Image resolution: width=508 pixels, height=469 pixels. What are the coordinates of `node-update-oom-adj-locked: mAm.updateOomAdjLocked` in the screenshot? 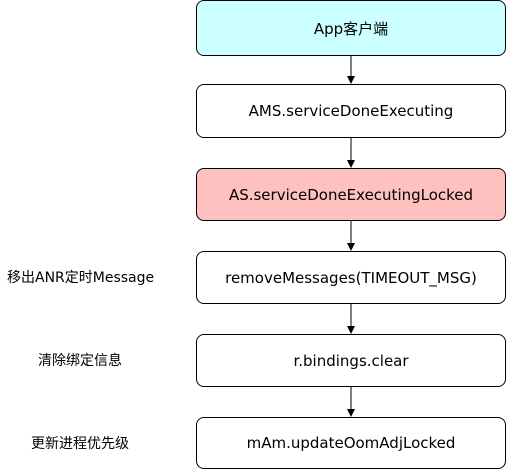 It's located at (351, 443).